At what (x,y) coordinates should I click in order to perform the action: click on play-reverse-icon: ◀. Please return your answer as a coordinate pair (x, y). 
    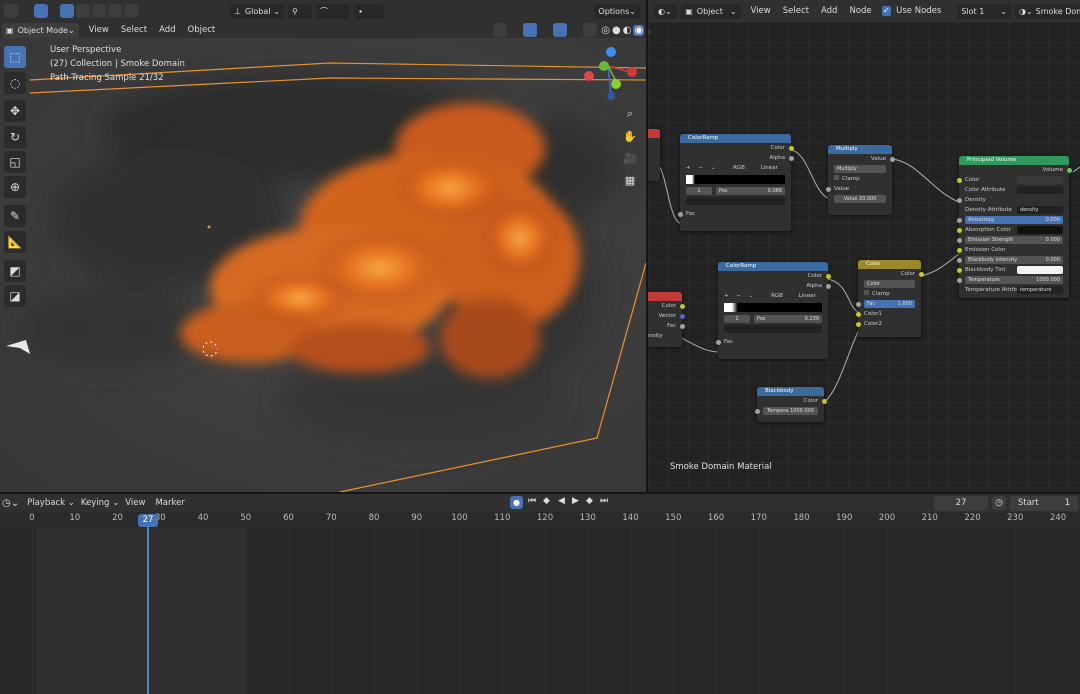
    Looking at the image, I should click on (561, 501).